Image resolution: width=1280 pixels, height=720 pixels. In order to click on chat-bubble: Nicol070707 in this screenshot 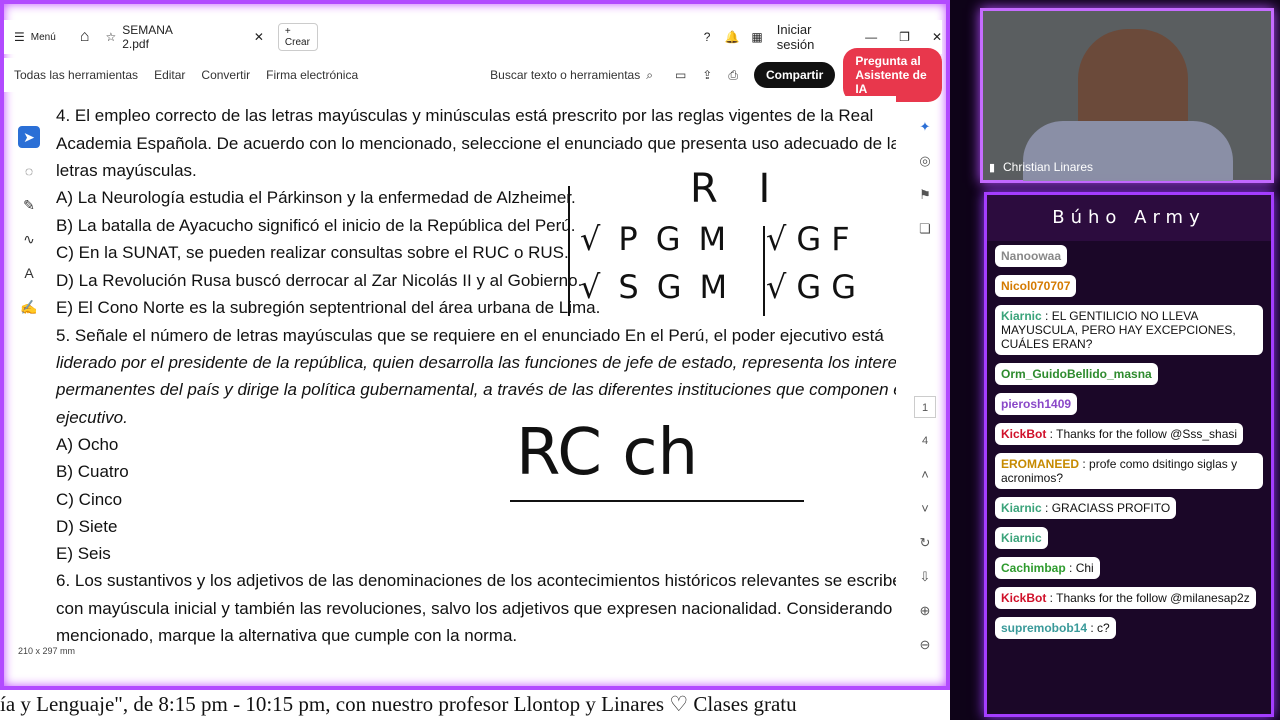, I will do `click(1036, 286)`.